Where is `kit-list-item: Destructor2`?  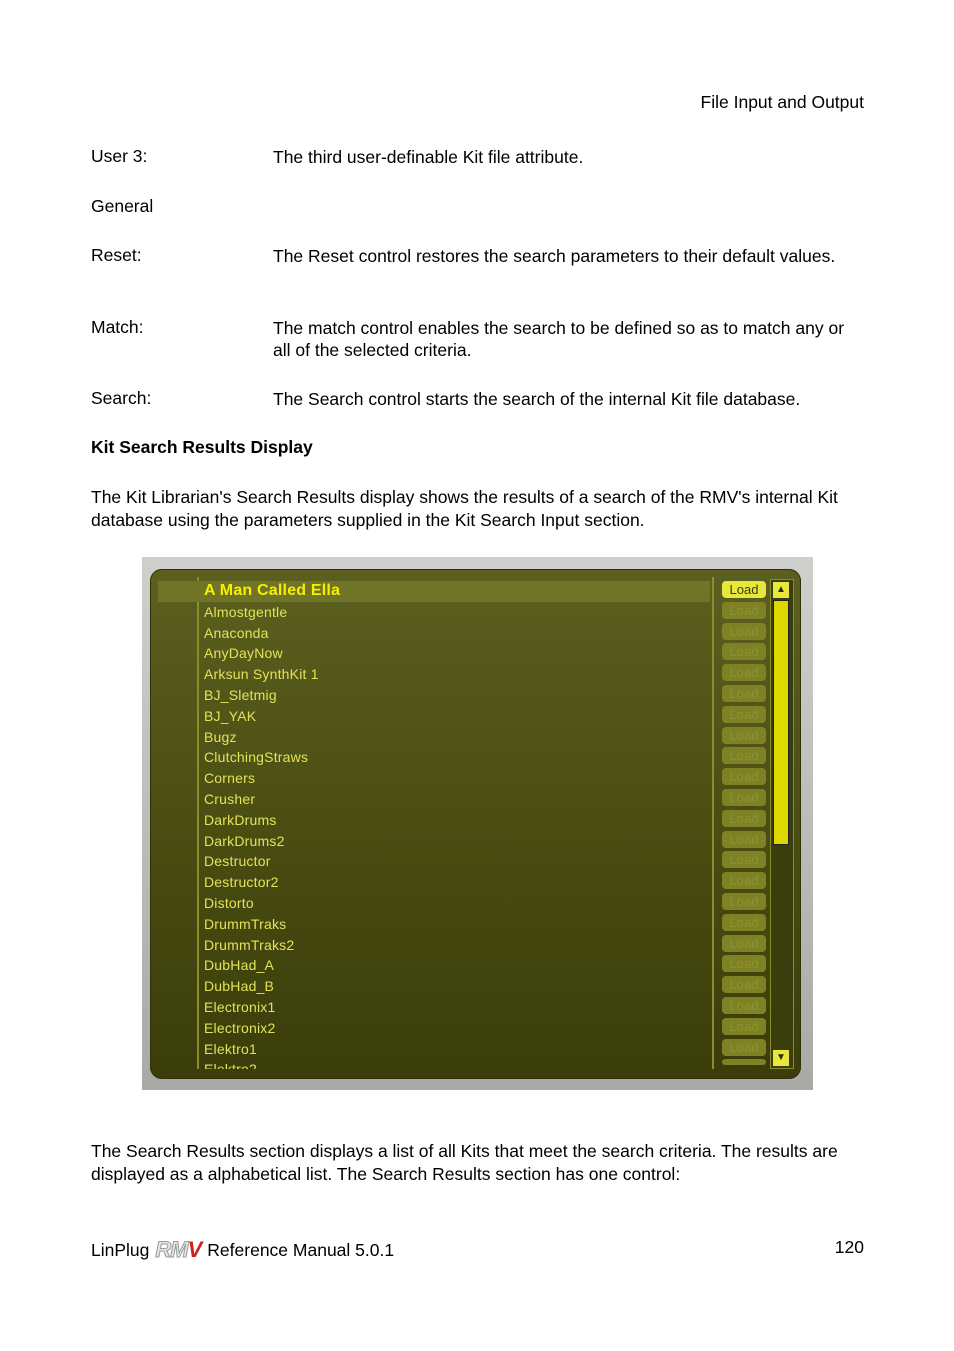
kit-list-item: Destructor2 is located at coordinates (430, 882).